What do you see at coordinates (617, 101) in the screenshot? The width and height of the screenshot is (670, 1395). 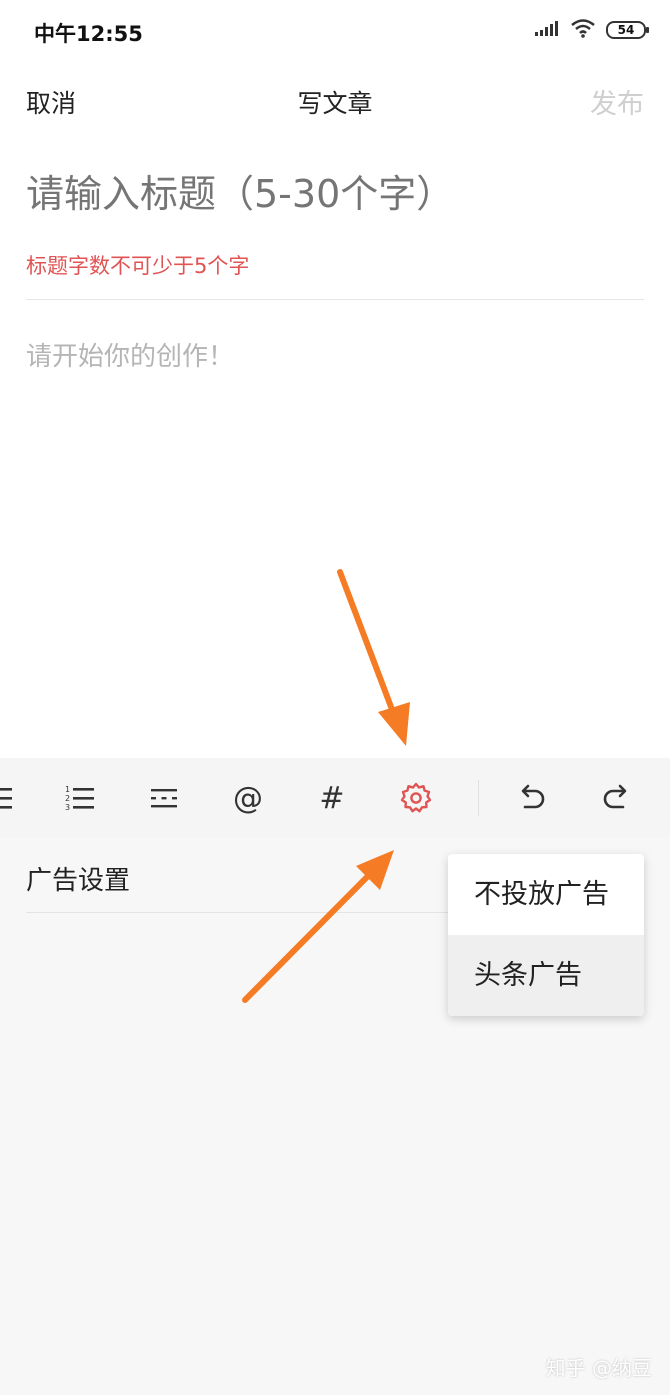 I see `publish-button: 发布` at bounding box center [617, 101].